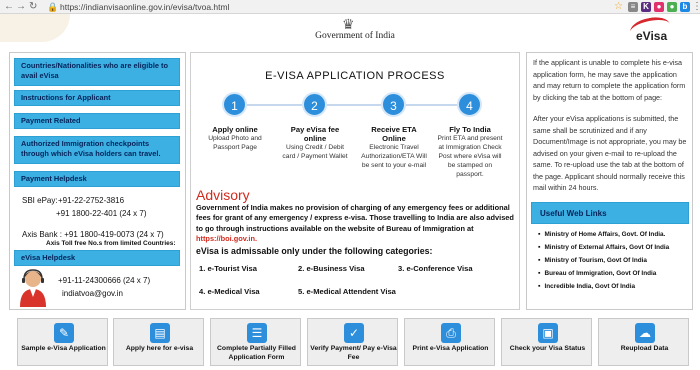 The height and width of the screenshot is (370, 700). Describe the element at coordinates (97, 121) in the screenshot. I see `payment-related-button: Payment Related` at that location.